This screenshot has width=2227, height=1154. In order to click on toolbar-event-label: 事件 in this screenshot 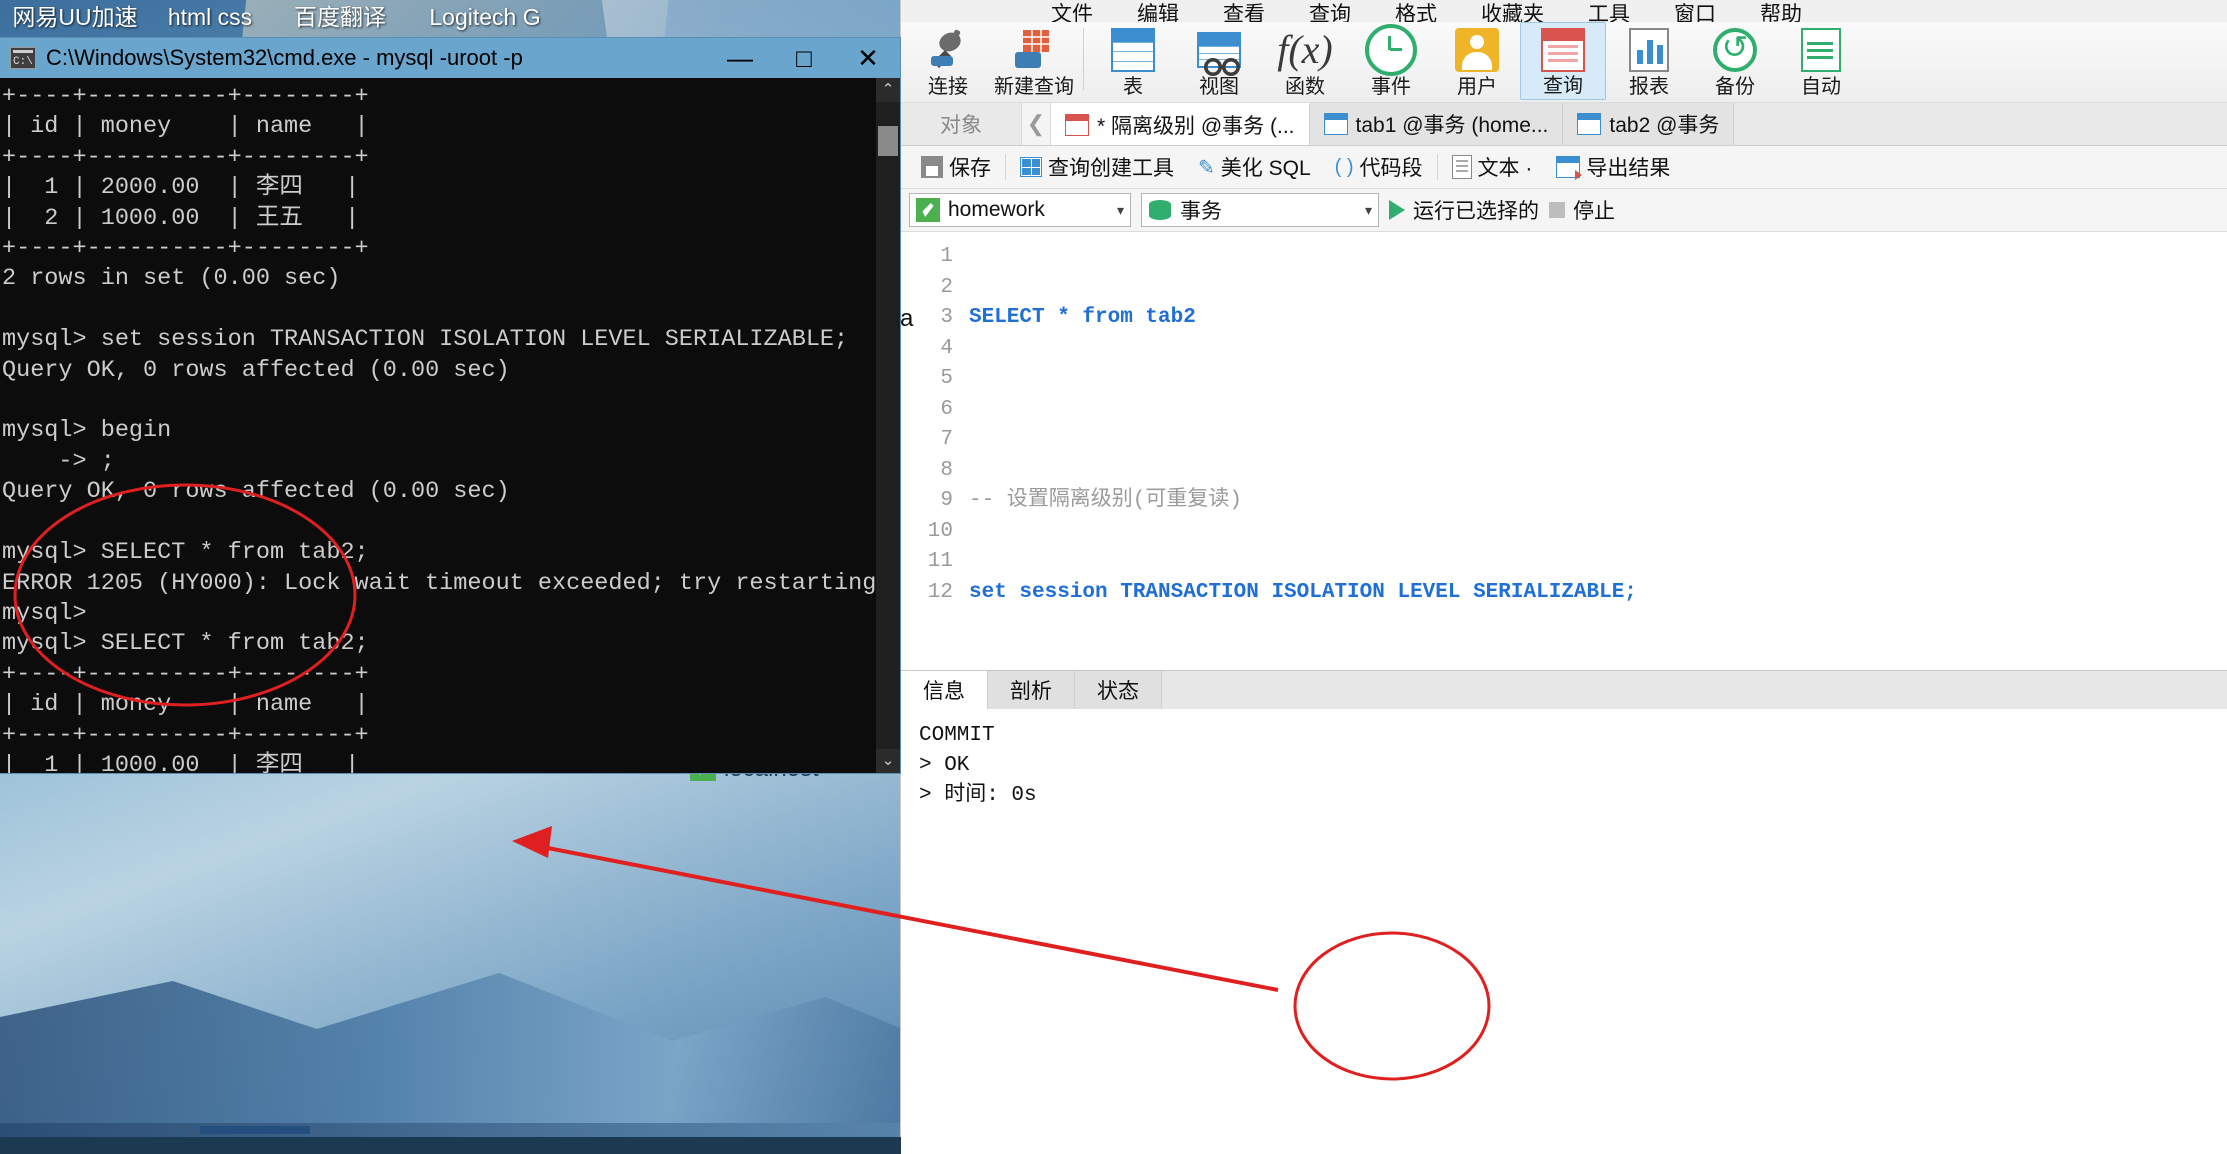, I will do `click(1391, 87)`.